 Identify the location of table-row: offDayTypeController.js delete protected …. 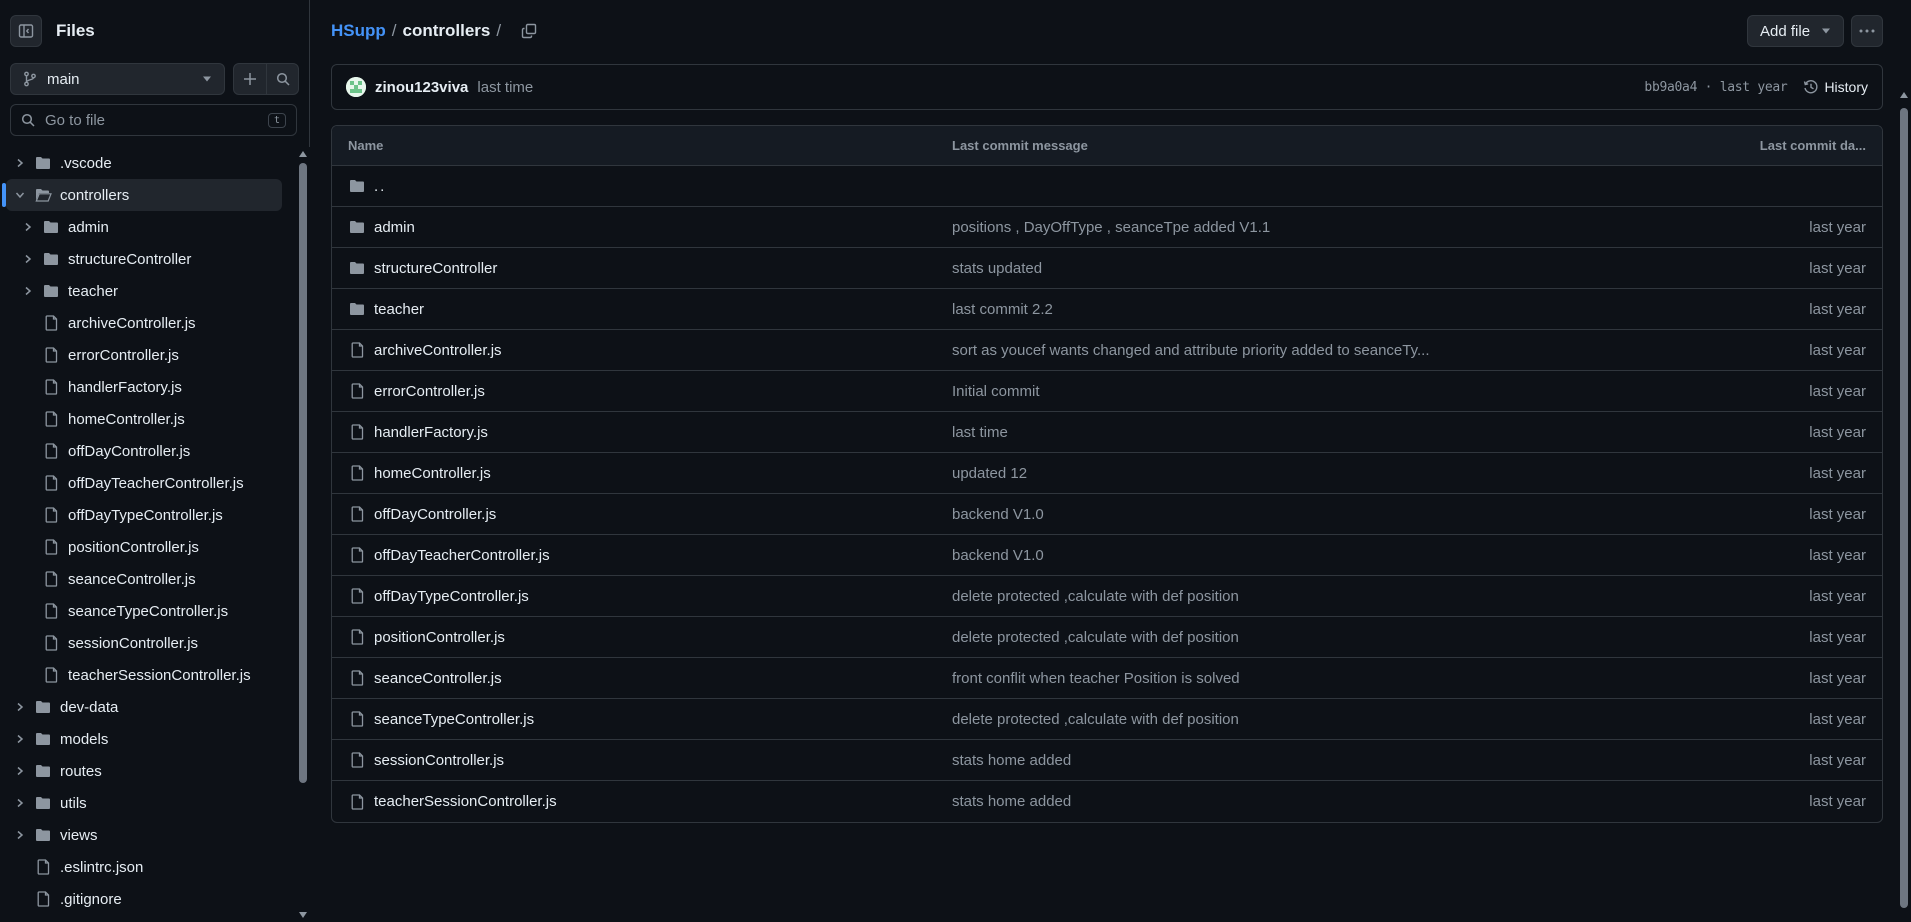
(1107, 596).